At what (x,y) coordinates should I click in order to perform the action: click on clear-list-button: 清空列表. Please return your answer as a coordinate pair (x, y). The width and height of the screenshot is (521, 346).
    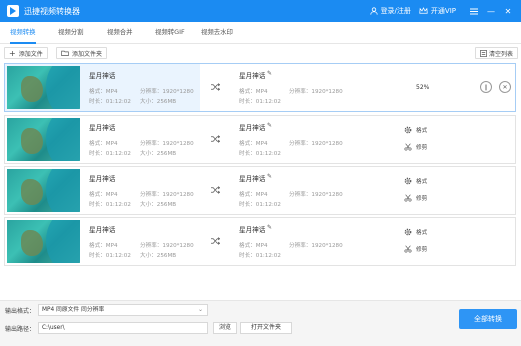
    Looking at the image, I should click on (497, 53).